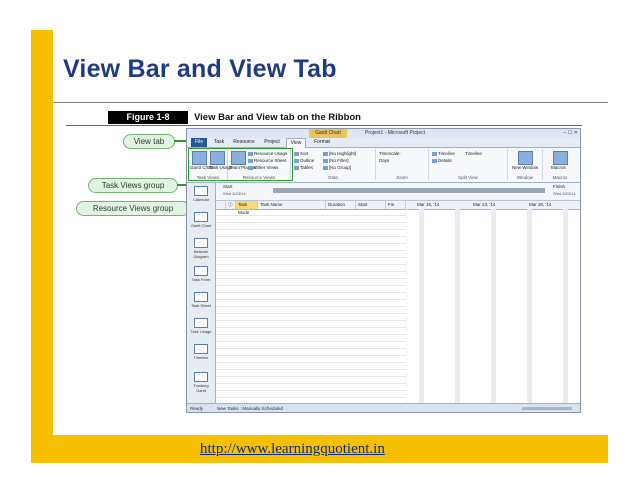 The image size is (638, 493). I want to click on grid-header-task-name: Task Name, so click(292, 205).